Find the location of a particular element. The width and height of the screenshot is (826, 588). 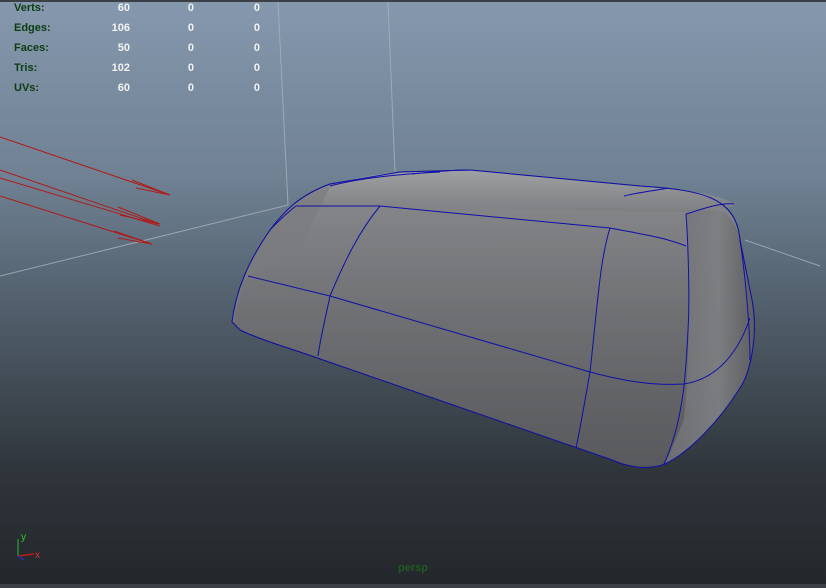

camera-name-label: persp is located at coordinates (413, 568).